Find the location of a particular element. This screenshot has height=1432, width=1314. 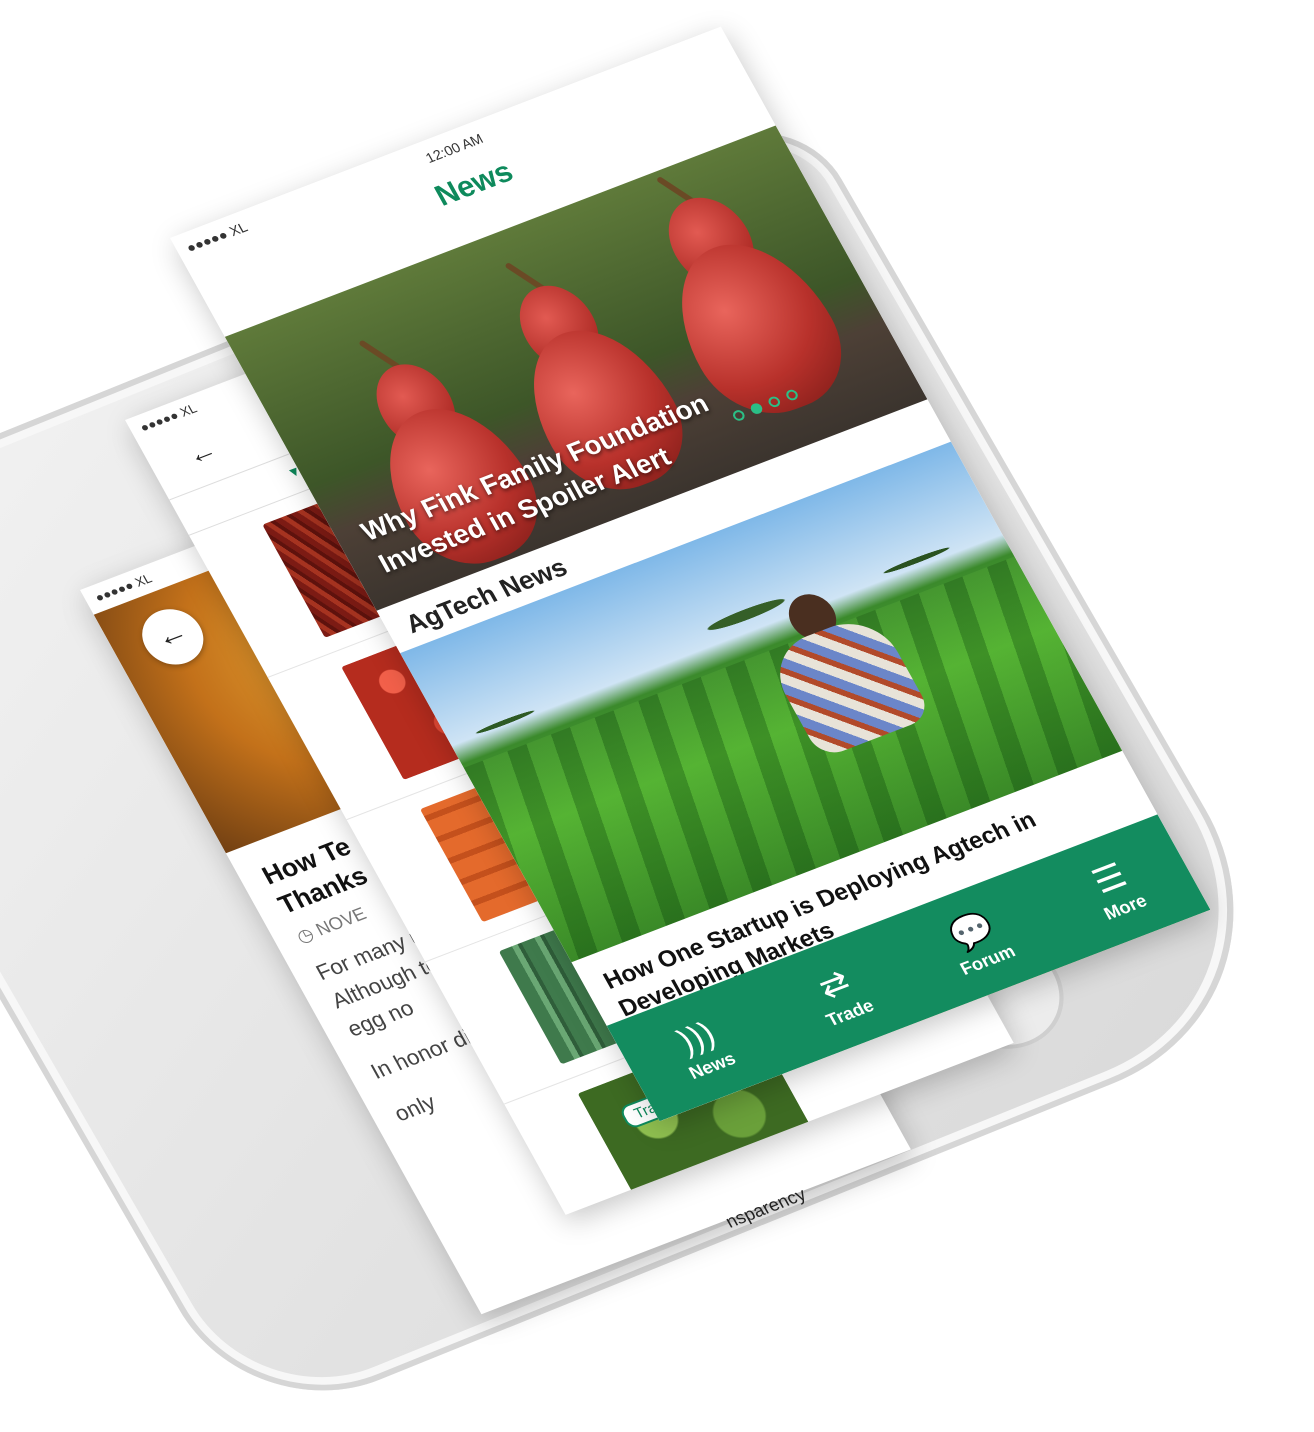

tab-trade: ⇄ Trade is located at coordinates (839, 994).